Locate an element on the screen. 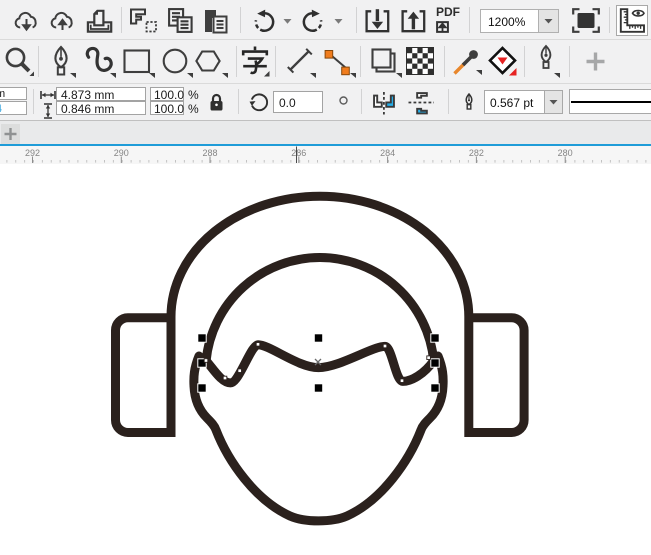 The height and width of the screenshot is (555, 651). svg-text: 284 is located at coordinates (387, 153).